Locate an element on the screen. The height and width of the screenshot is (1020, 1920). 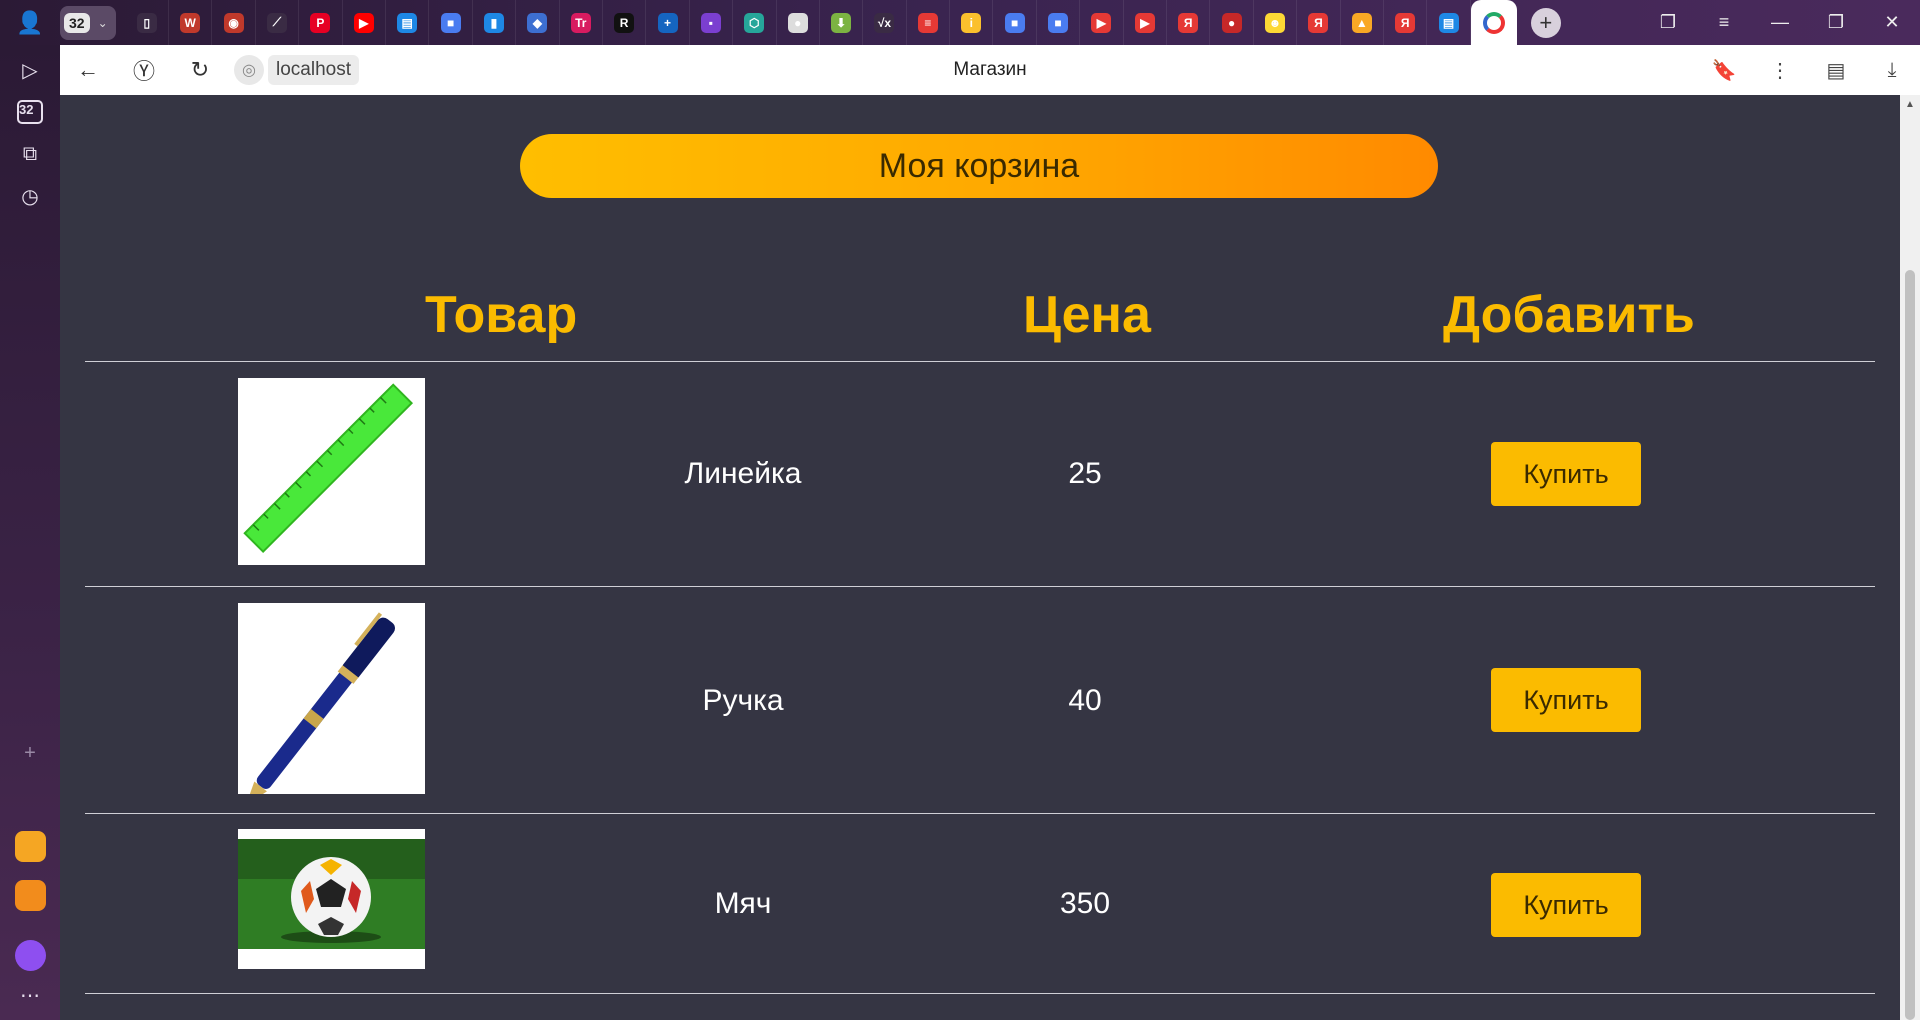
product-name: Мяч is located at coordinates (743, 903).